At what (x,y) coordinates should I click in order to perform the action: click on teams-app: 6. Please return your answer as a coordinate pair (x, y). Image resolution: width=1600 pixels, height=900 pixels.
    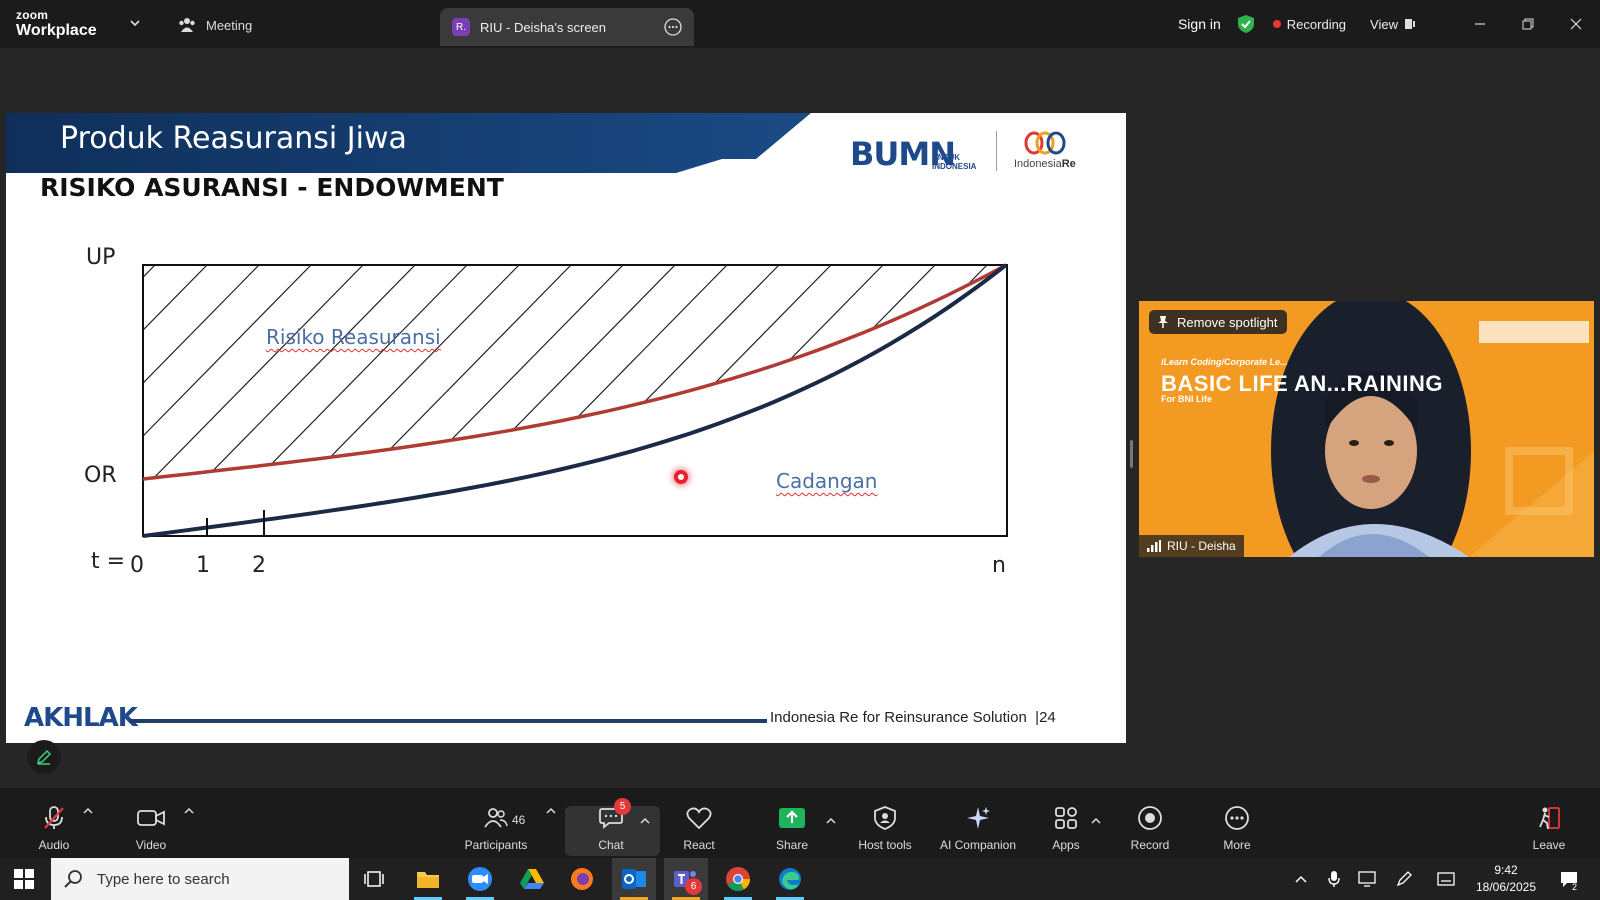
    Looking at the image, I should click on (686, 879).